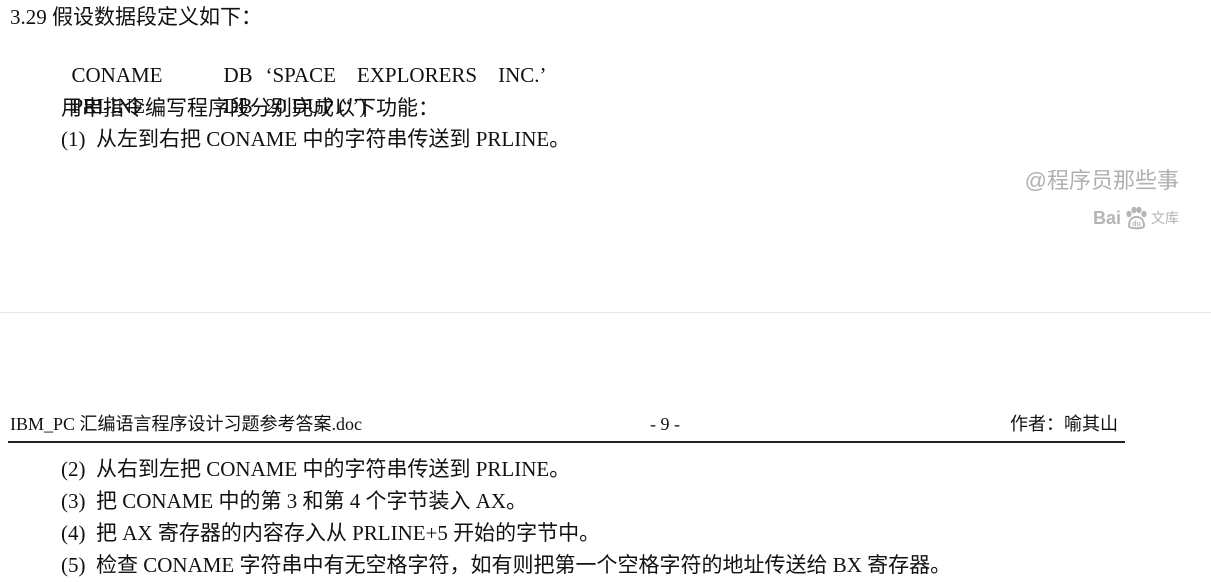  Describe the element at coordinates (294, 501) in the screenshot. I see `question-item-3: (3) 把 CONAME 中的第 3 和第 4 个字节装入 AX。` at that location.